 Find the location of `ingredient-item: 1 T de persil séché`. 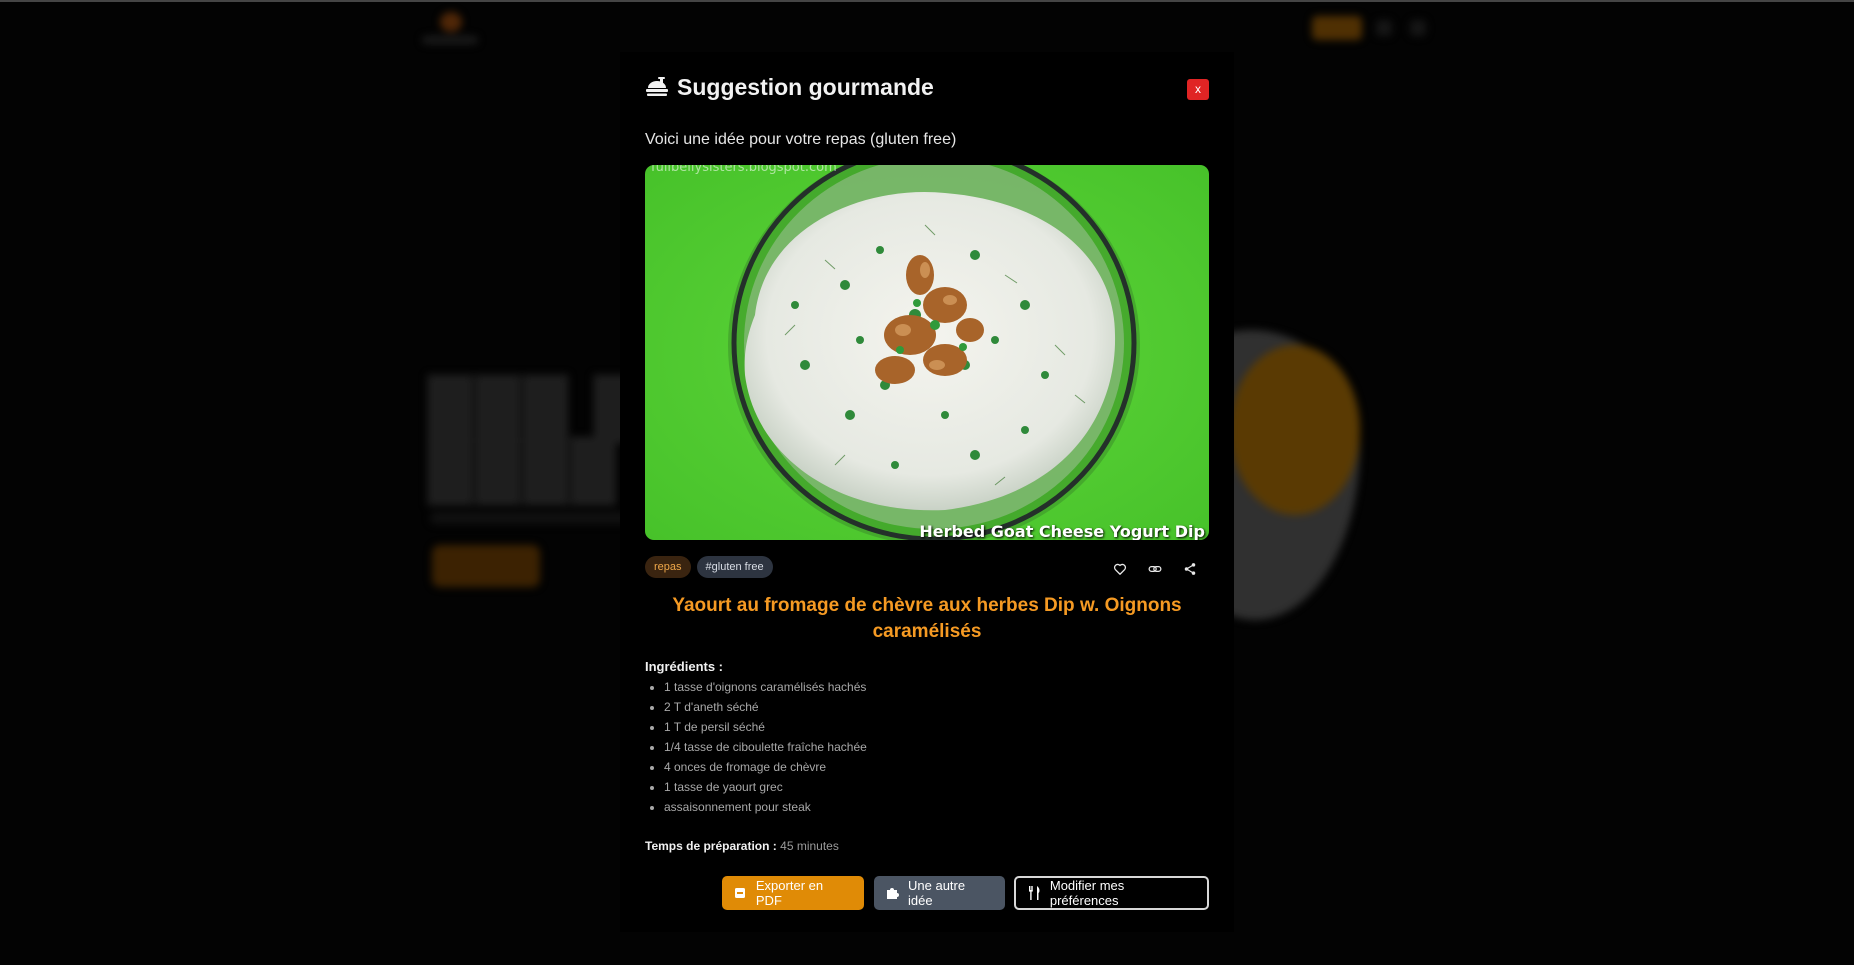

ingredient-item: 1 T de persil séché is located at coordinates (765, 727).